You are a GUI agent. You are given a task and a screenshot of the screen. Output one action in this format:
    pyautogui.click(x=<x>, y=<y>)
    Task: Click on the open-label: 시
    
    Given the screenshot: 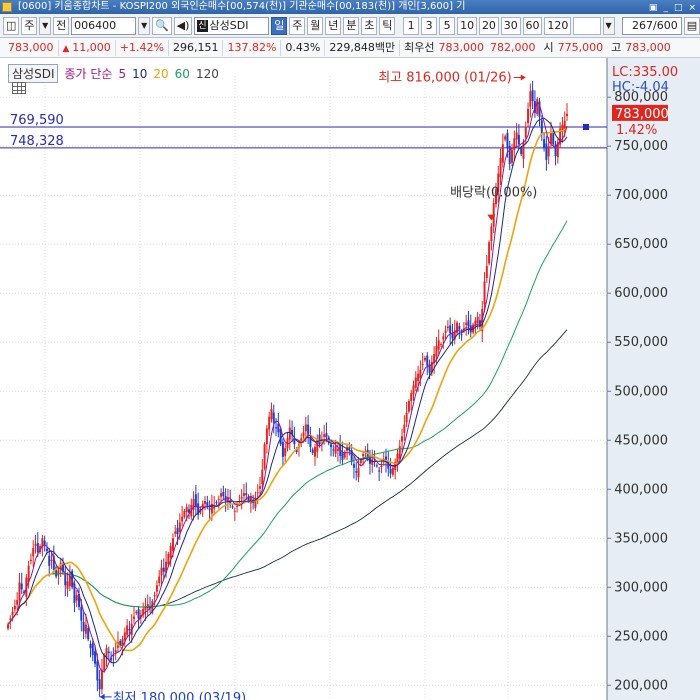 What is the action you would take?
    pyautogui.click(x=548, y=47)
    